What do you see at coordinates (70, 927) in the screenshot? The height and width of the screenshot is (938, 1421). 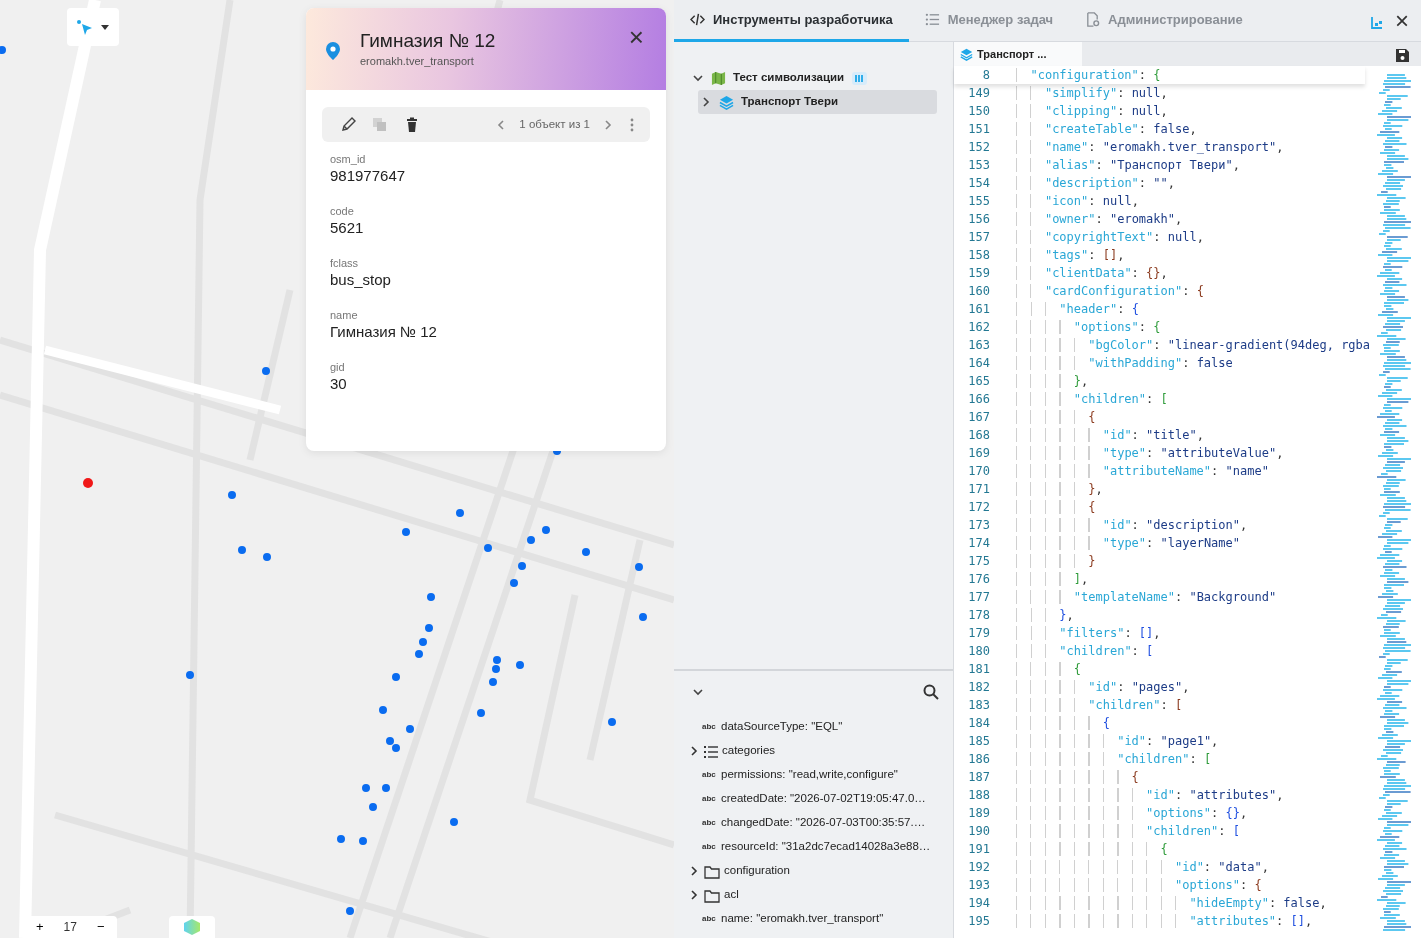 I see `zoom-level: 17` at bounding box center [70, 927].